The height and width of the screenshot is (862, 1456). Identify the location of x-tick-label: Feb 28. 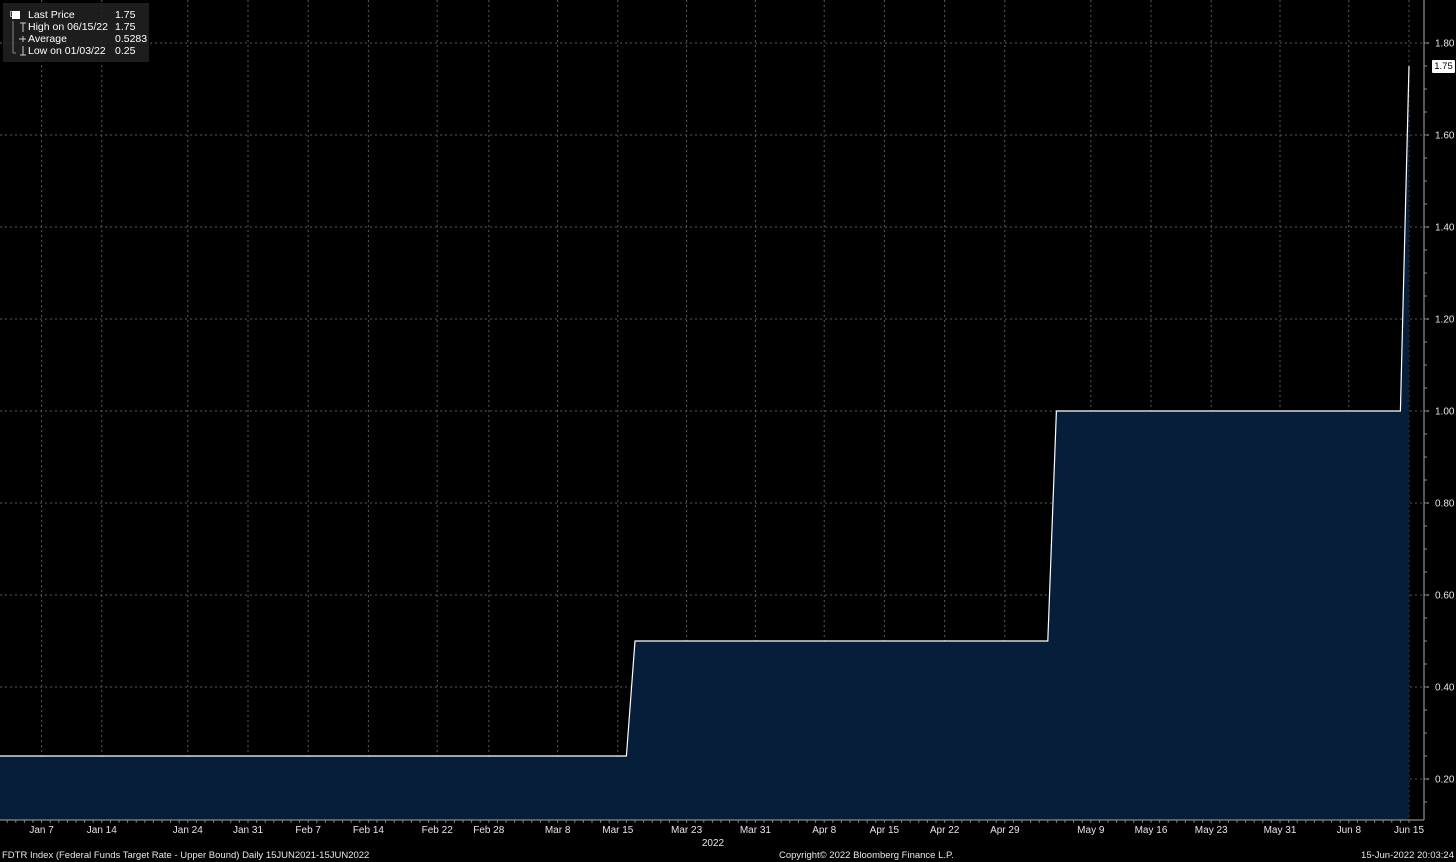
(489, 830).